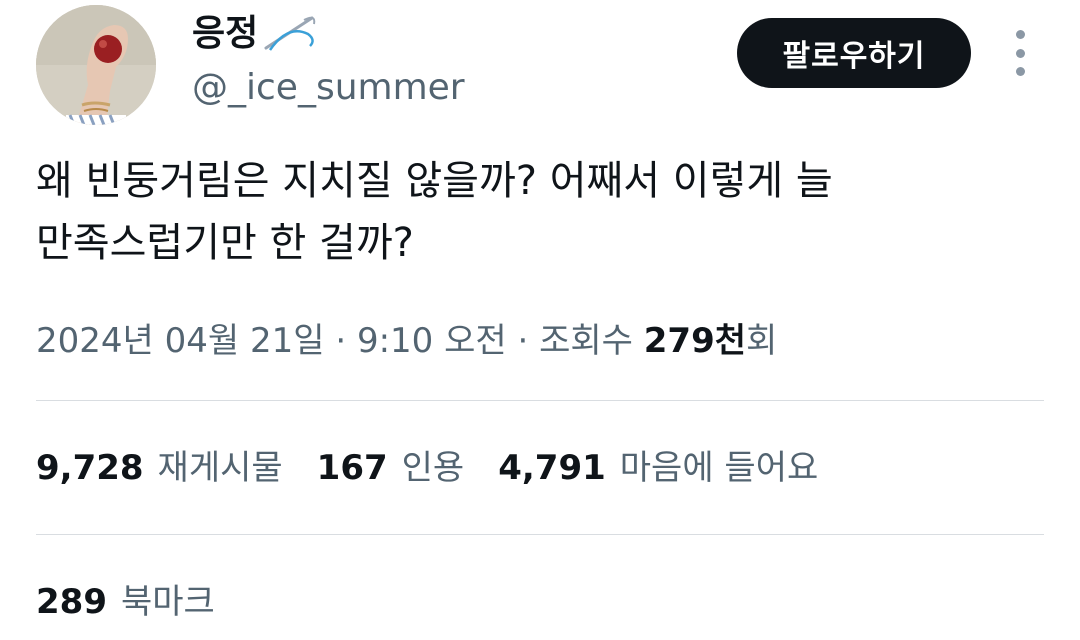 The height and width of the screenshot is (640, 1080). I want to click on views-suffix: 회, so click(762, 341).